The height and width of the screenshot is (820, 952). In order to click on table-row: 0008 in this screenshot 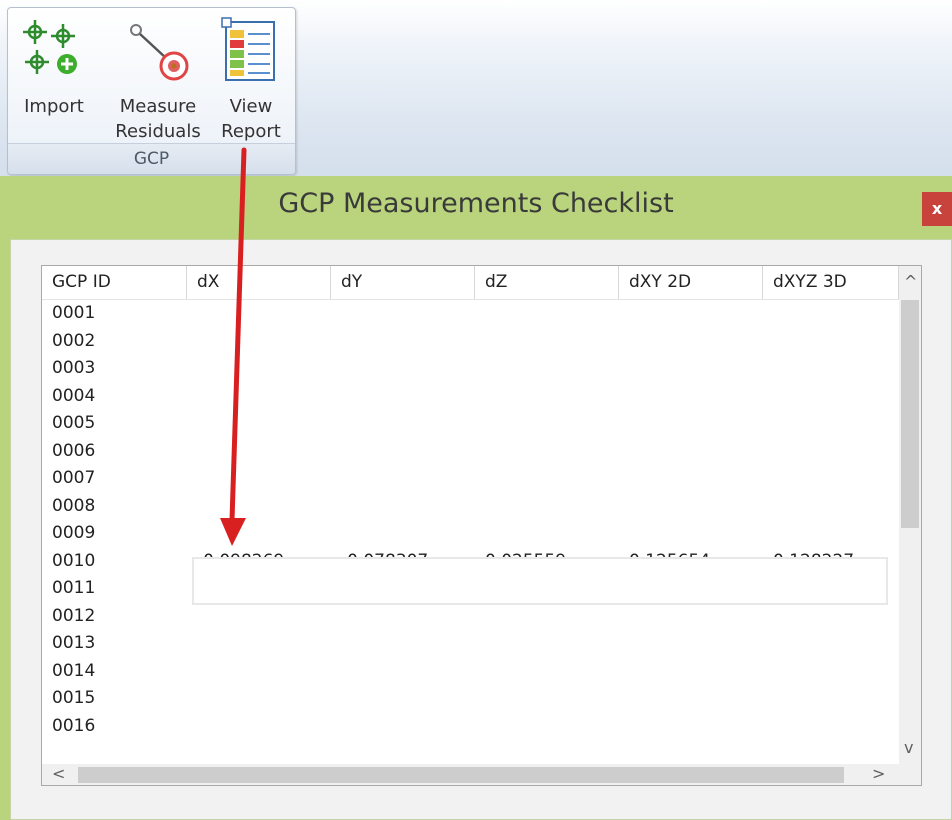, I will do `click(470, 506)`.